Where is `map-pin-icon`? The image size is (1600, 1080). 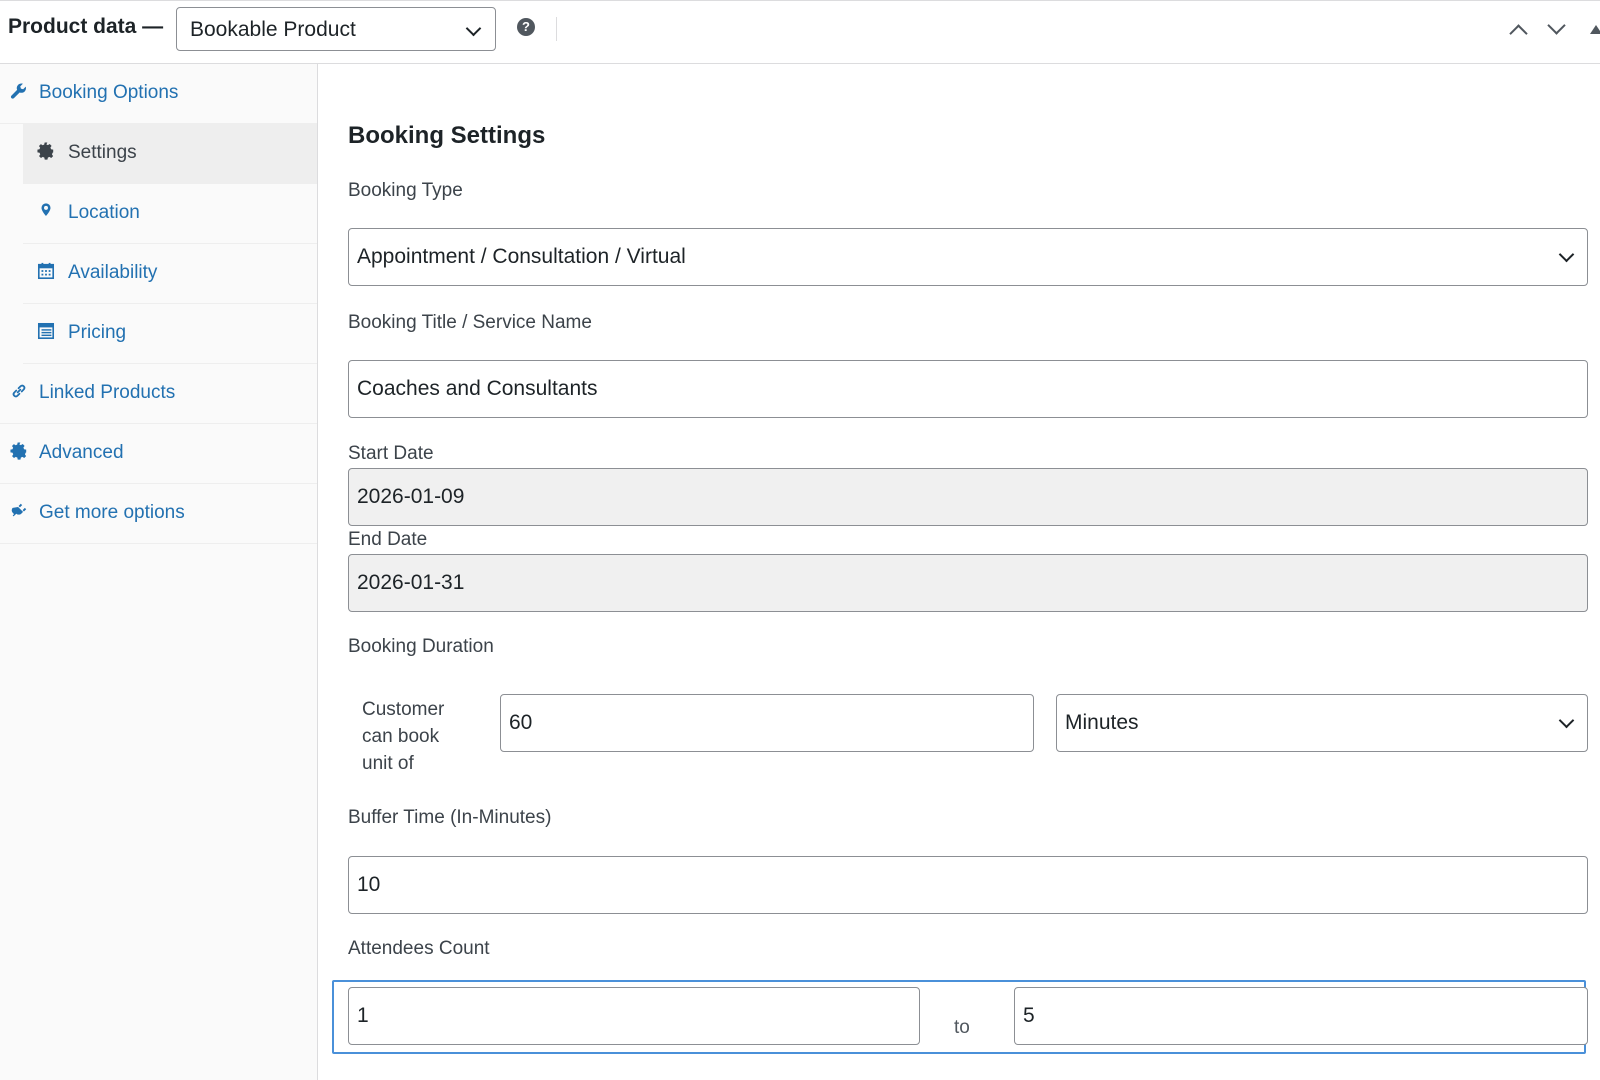 map-pin-icon is located at coordinates (46, 209).